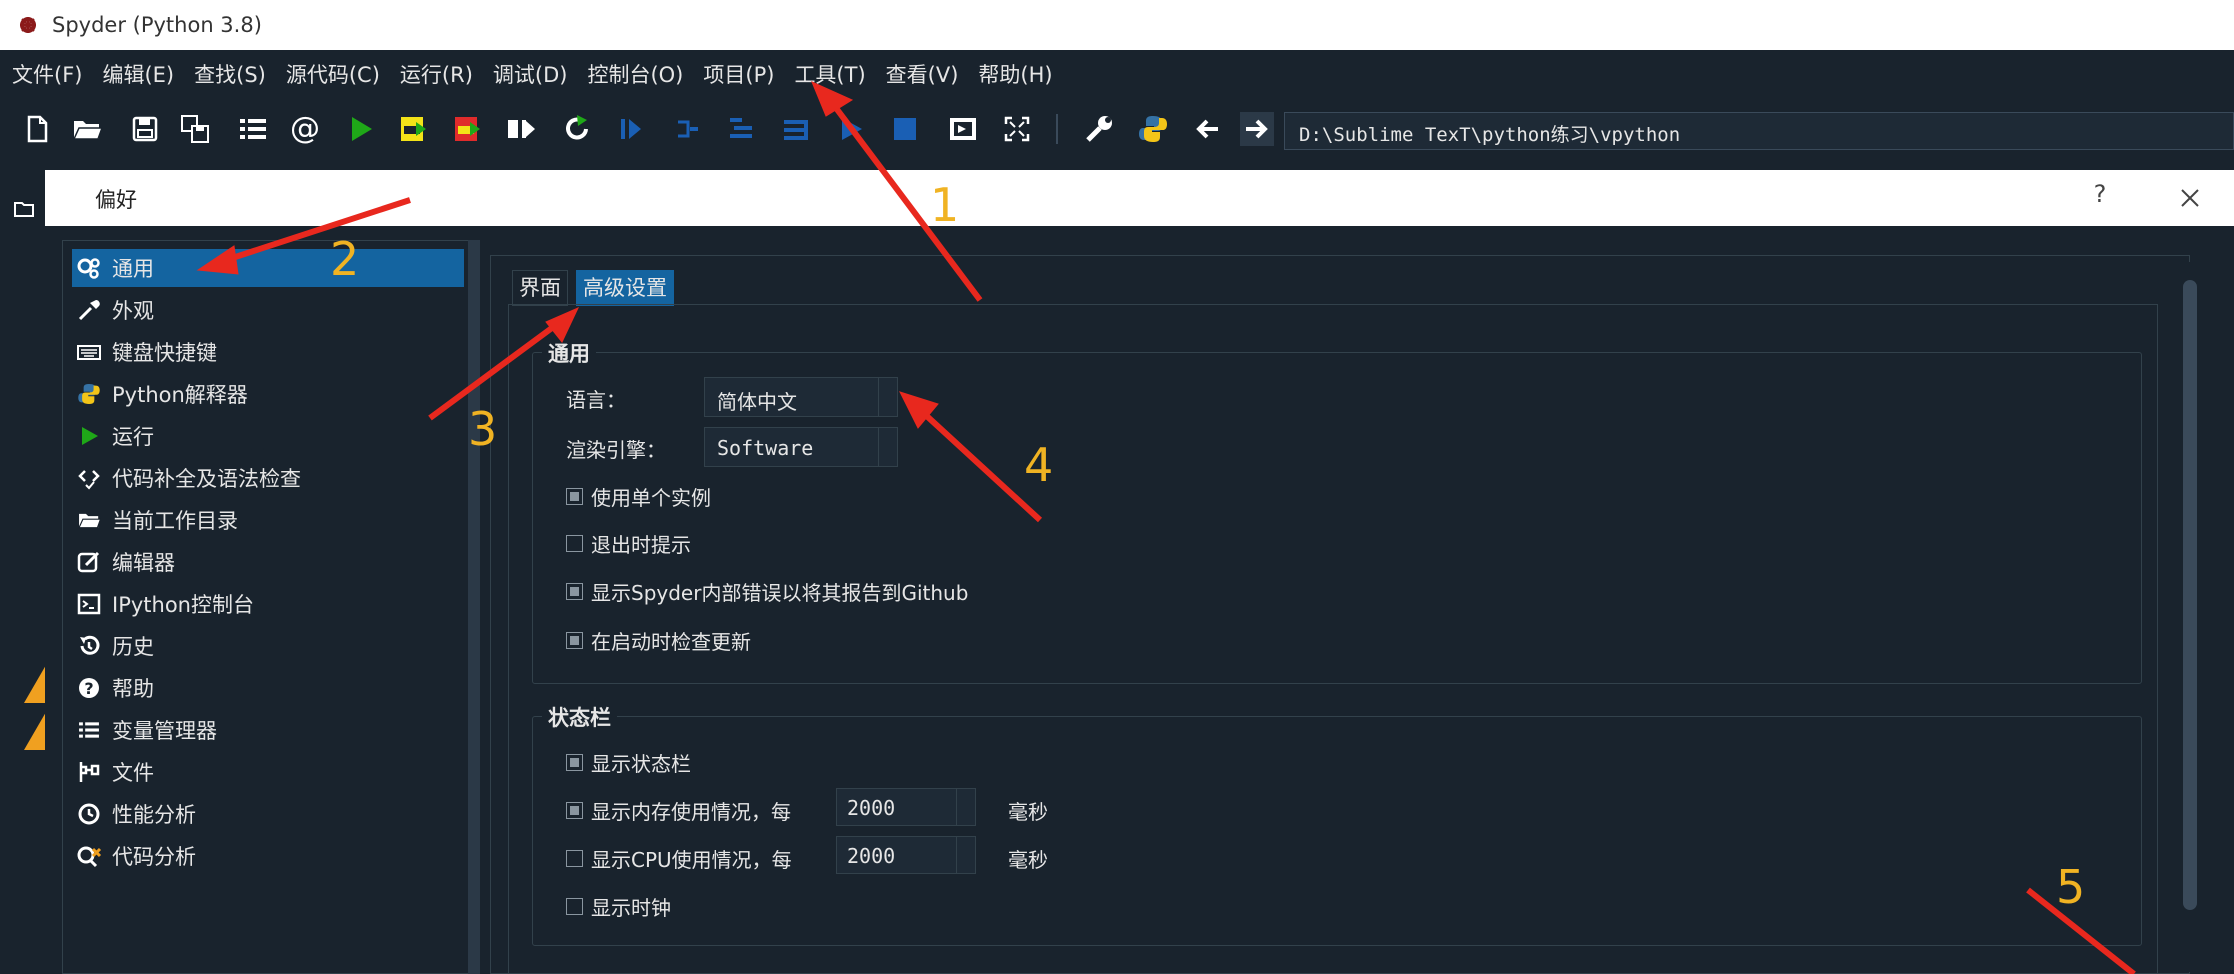  Describe the element at coordinates (345, 259) in the screenshot. I see `annotation-number-2: 2` at that location.